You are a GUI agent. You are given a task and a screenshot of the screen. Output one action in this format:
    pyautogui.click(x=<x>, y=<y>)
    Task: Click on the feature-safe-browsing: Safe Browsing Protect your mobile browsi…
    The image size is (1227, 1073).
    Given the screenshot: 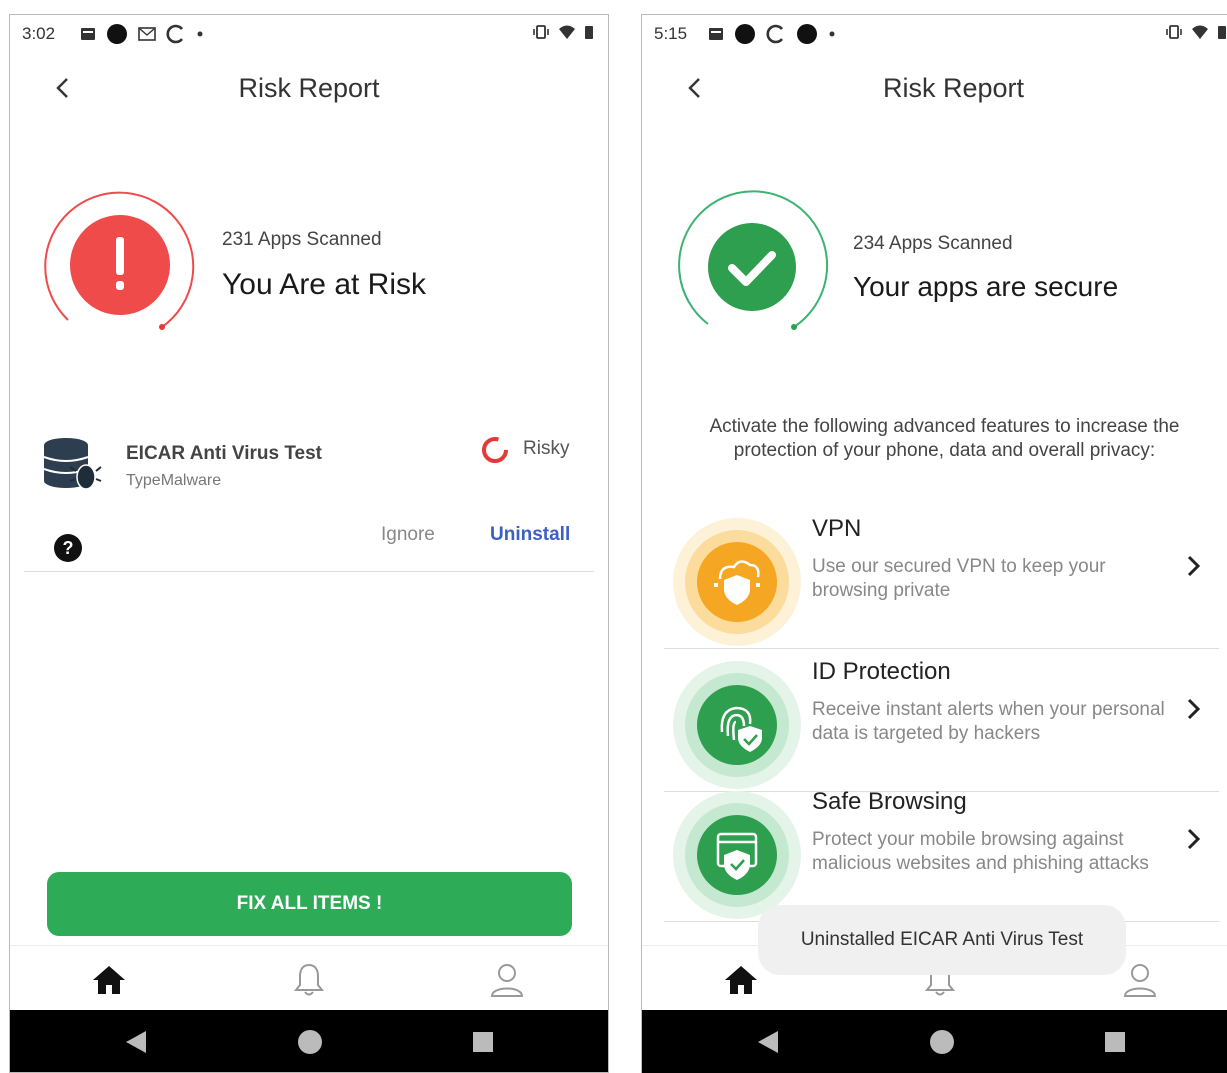 What is the action you would take?
    pyautogui.click(x=941, y=851)
    